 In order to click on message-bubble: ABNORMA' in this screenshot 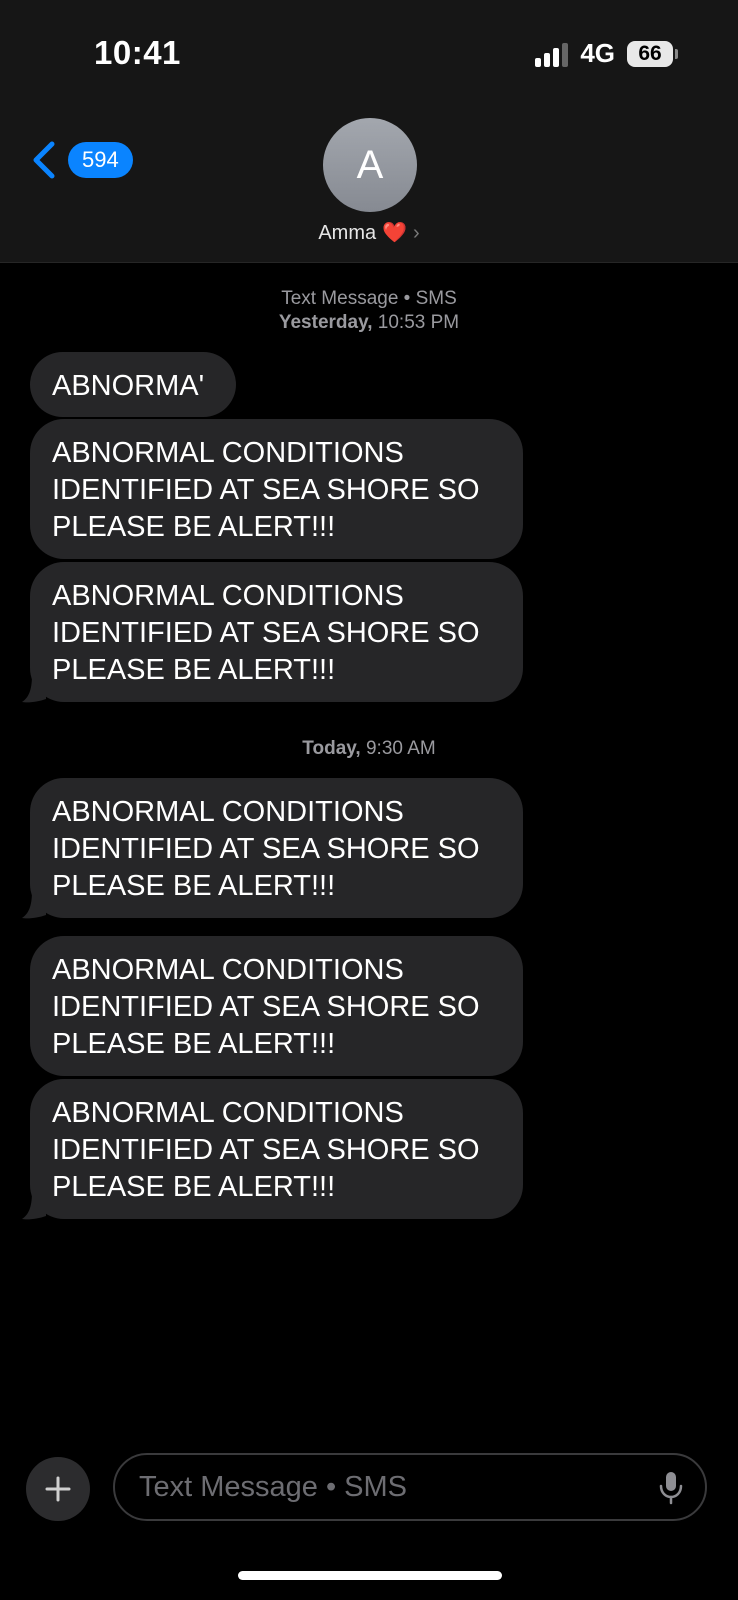, I will do `click(133, 384)`.